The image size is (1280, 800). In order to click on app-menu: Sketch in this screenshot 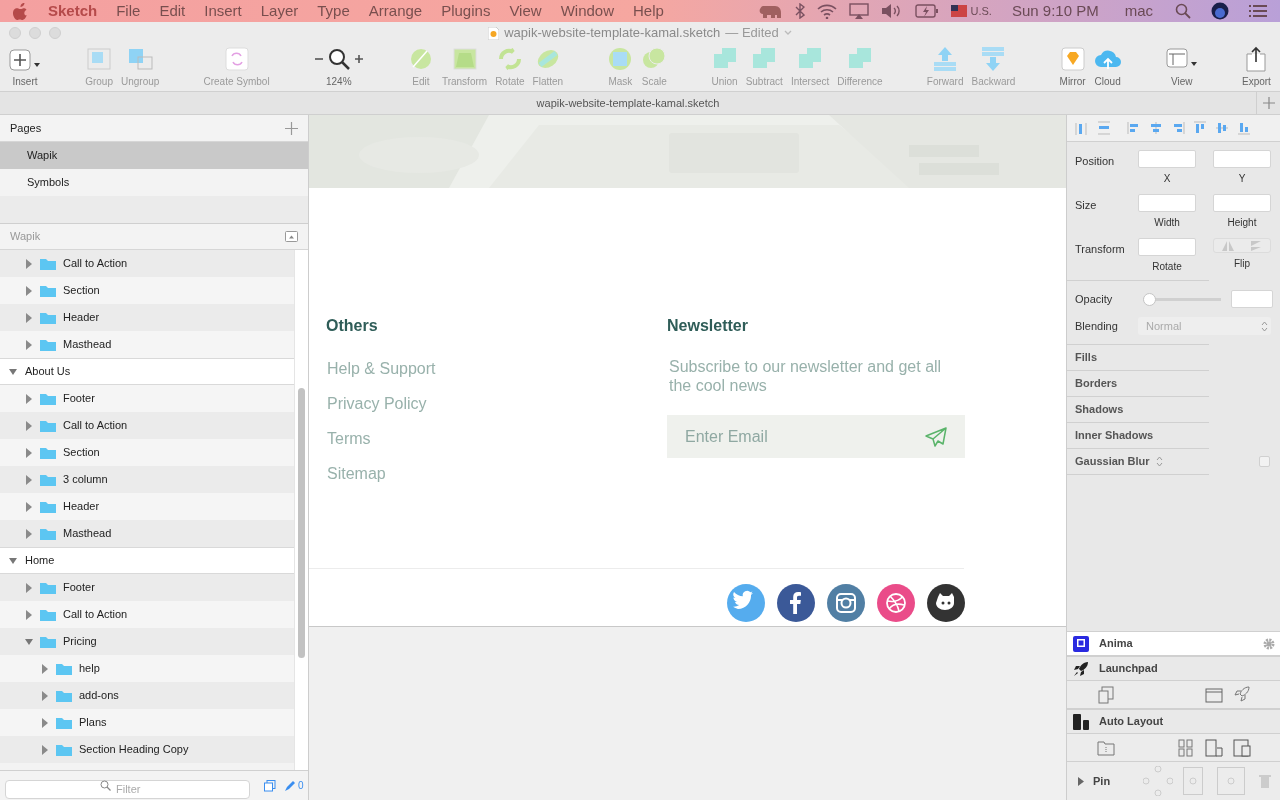, I will do `click(73, 11)`.